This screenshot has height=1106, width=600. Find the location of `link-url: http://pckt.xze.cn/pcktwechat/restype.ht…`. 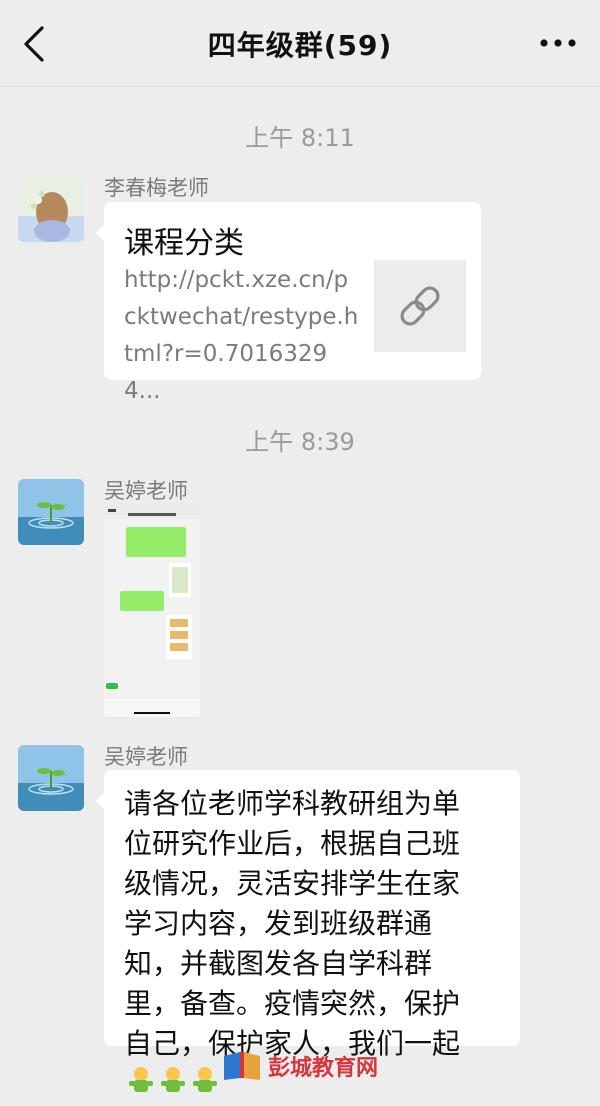

link-url: http://pckt.xze.cn/pcktwechat/restype.ht… is located at coordinates (241, 335).